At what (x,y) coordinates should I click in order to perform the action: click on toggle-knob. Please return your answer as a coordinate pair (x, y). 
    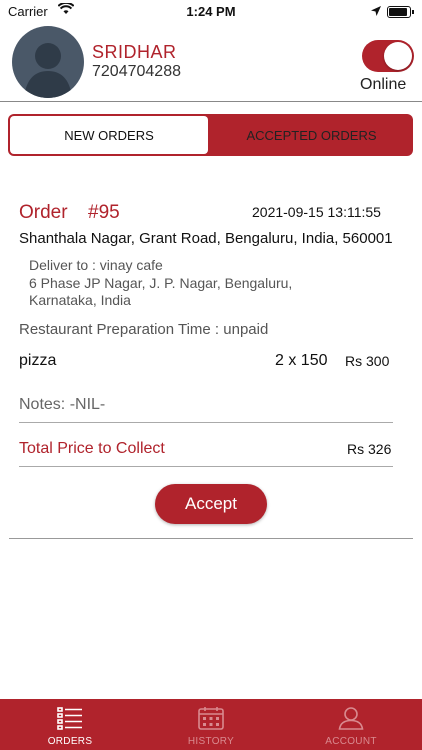
    Looking at the image, I should click on (398, 56).